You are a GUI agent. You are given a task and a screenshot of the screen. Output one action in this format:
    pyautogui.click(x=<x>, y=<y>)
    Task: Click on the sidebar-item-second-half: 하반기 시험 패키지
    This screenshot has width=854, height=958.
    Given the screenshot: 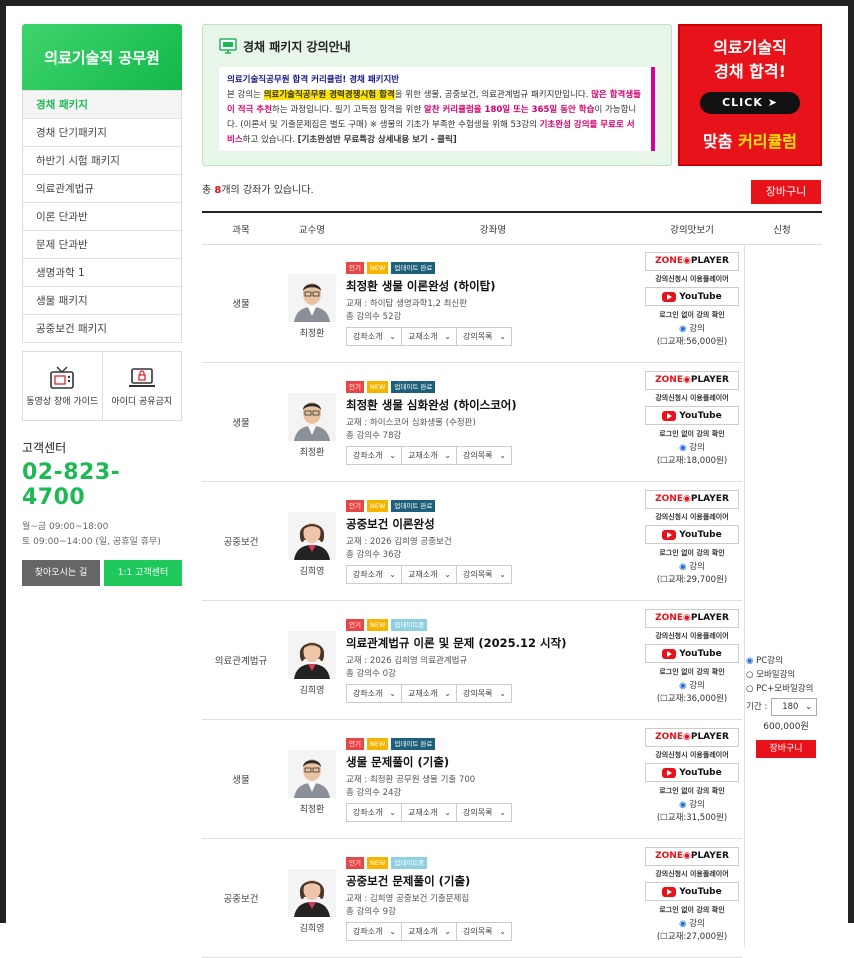 What is the action you would take?
    pyautogui.click(x=102, y=160)
    